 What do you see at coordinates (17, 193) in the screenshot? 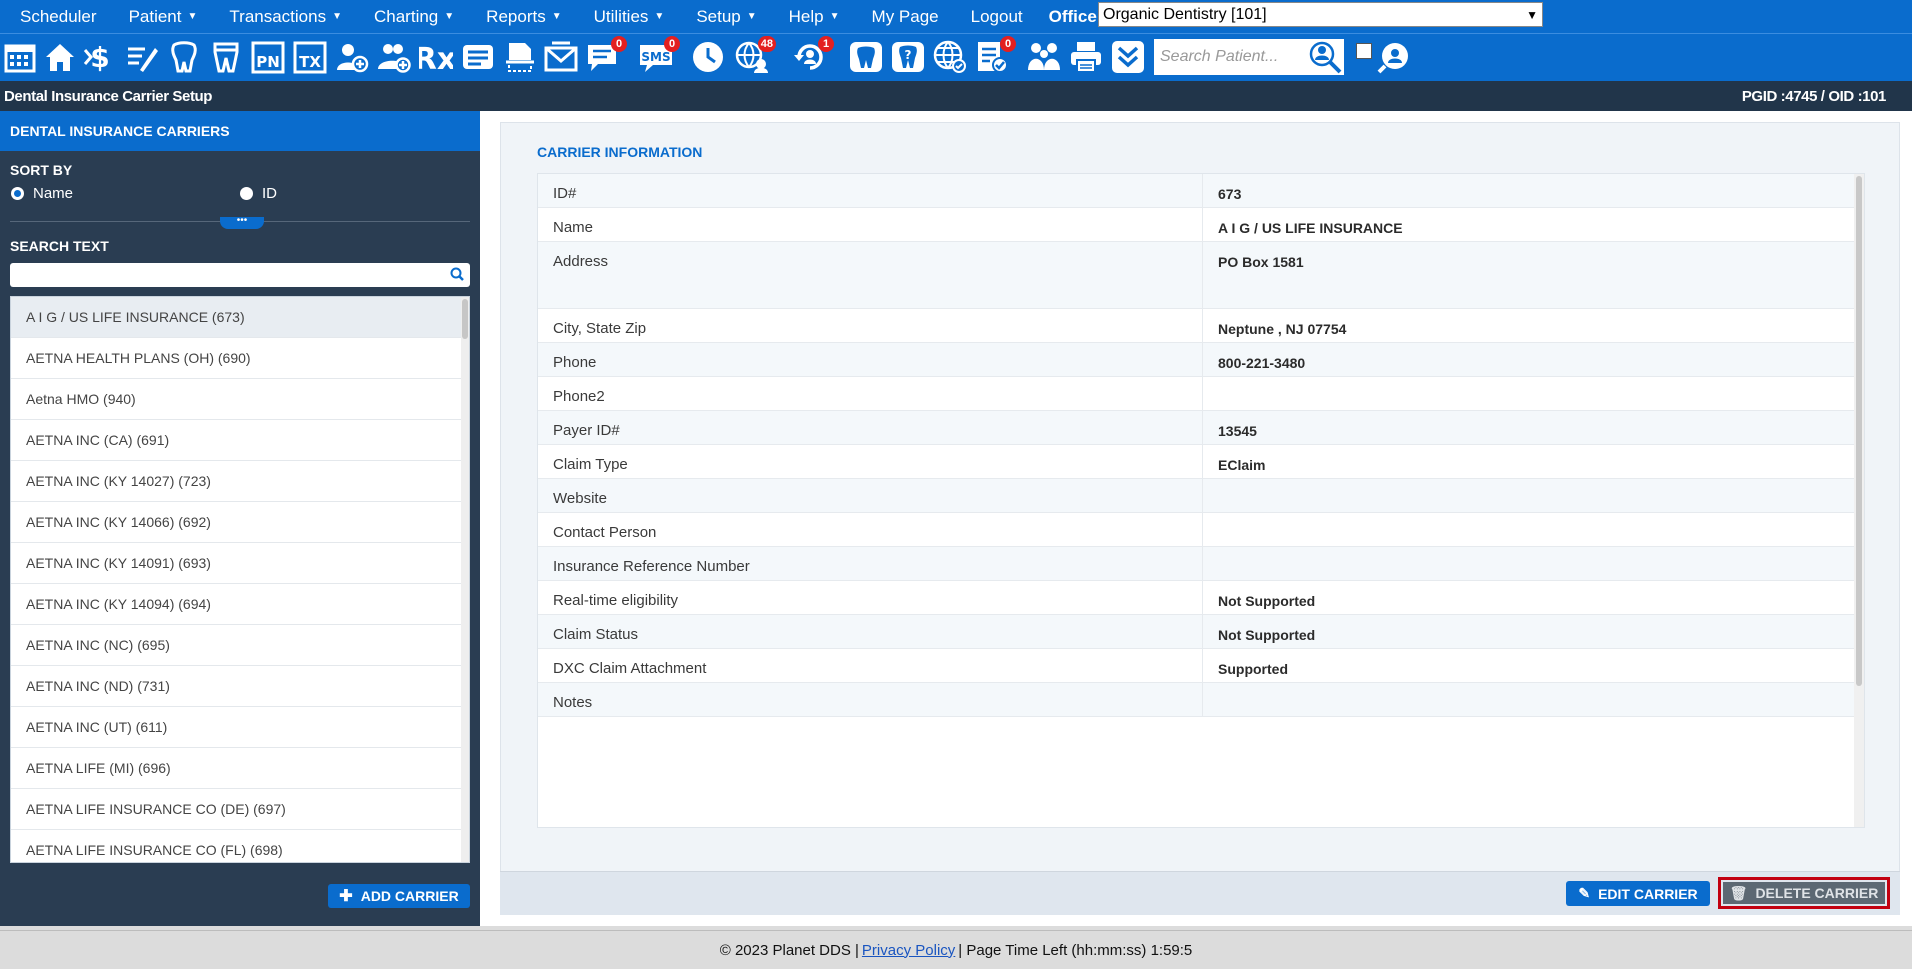
I see `radio-selected-icon` at bounding box center [17, 193].